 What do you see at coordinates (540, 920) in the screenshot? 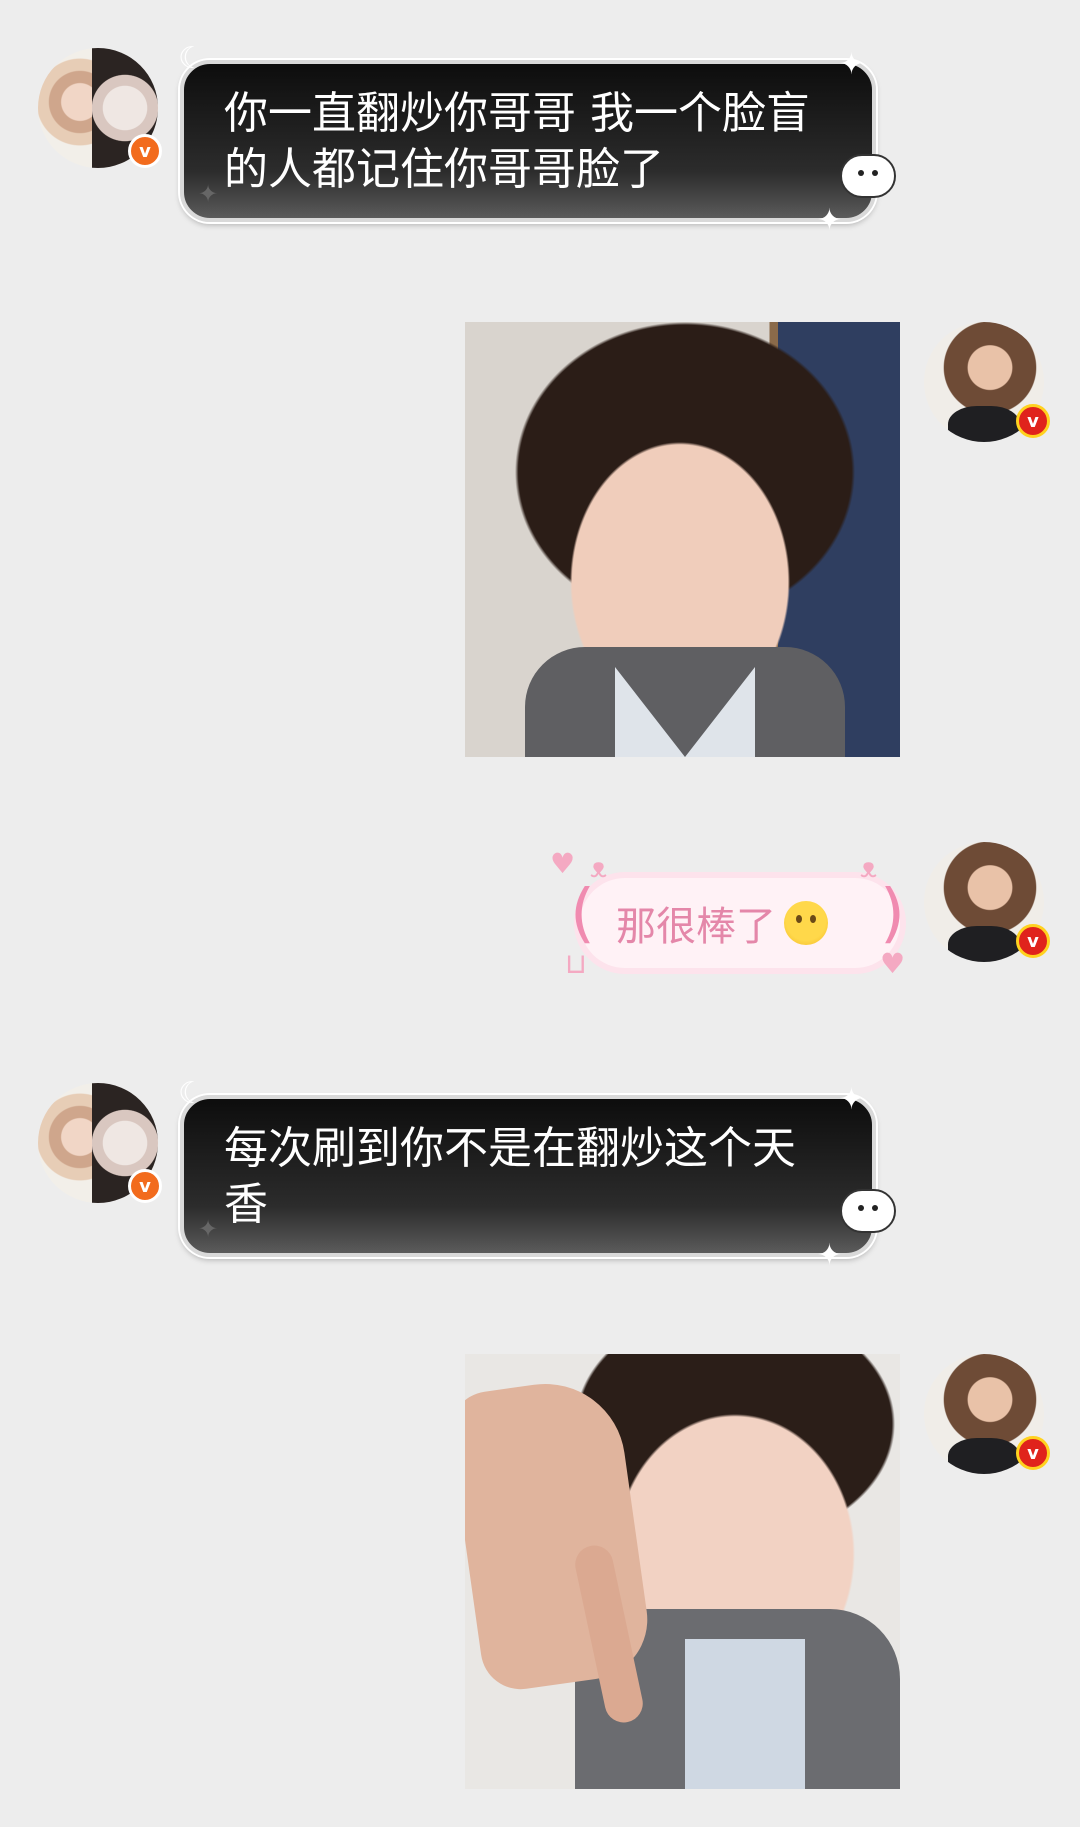
I see `message-row: 那很棒了 ( ) ♥ ᴥ ᴥ ♥ ⊔ v` at bounding box center [540, 920].